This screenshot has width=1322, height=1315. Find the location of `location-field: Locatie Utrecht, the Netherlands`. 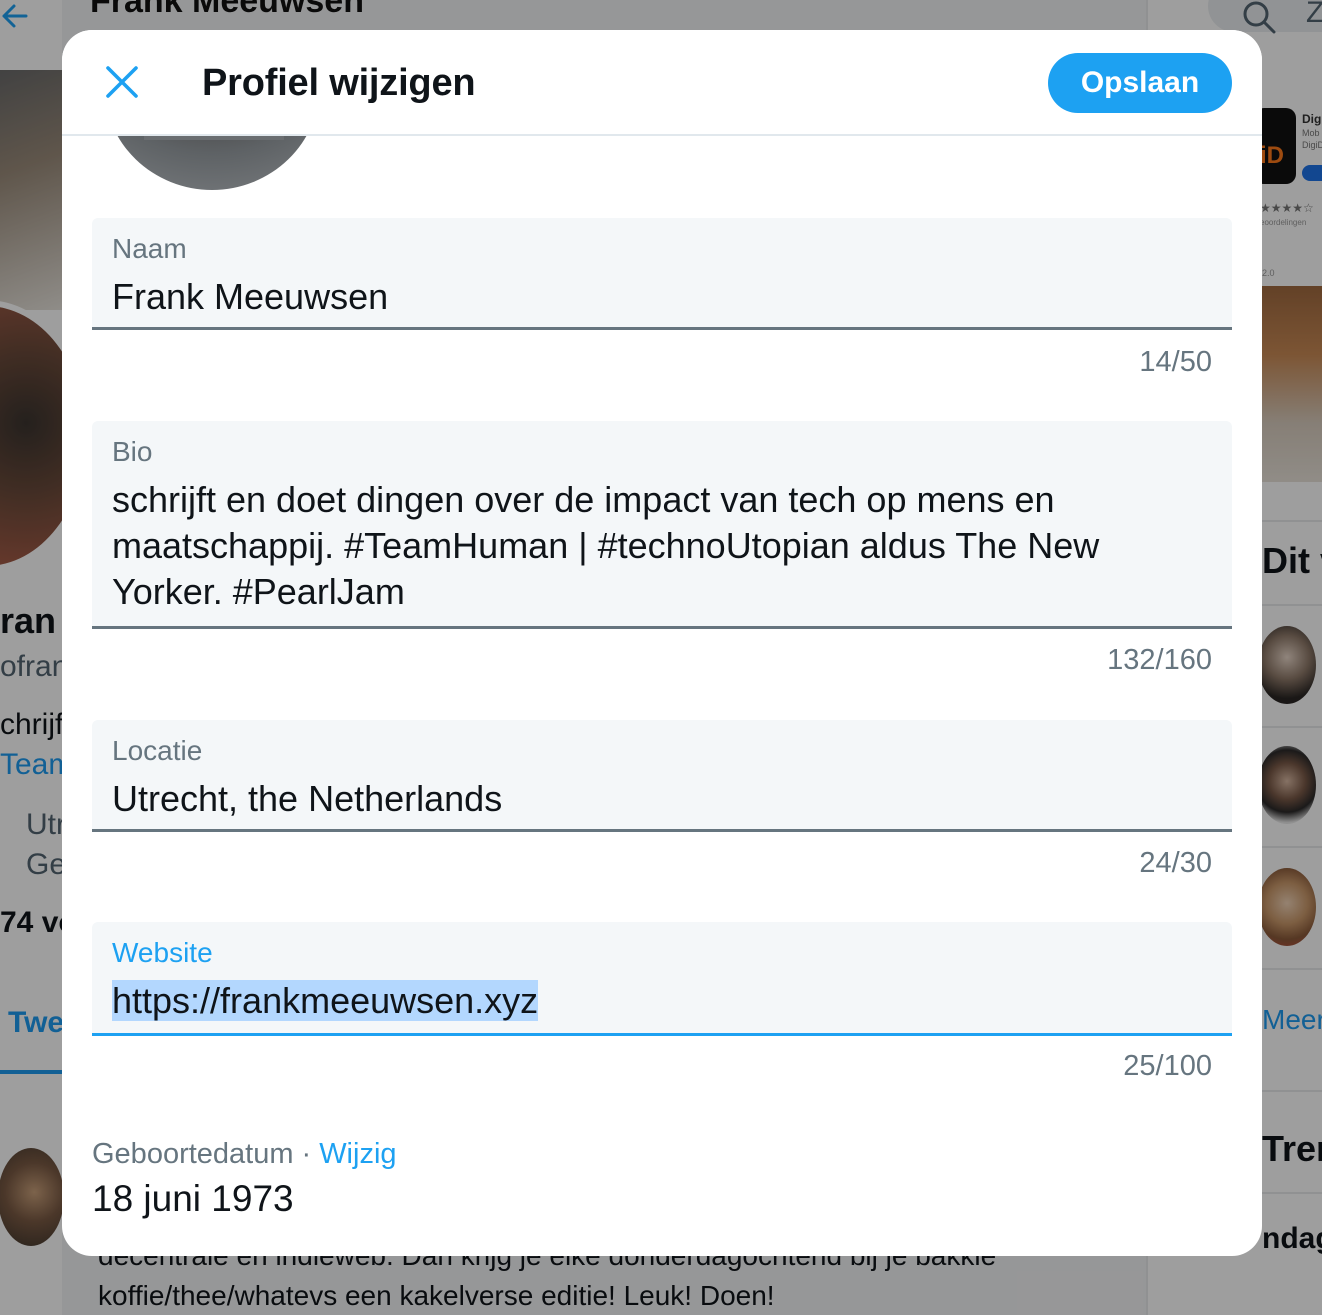

location-field: Locatie Utrecht, the Netherlands is located at coordinates (662, 776).